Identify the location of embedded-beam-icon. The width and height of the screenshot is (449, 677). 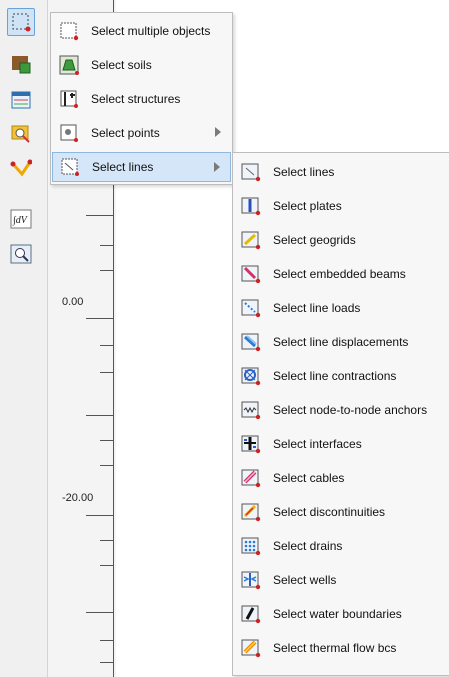
(251, 274).